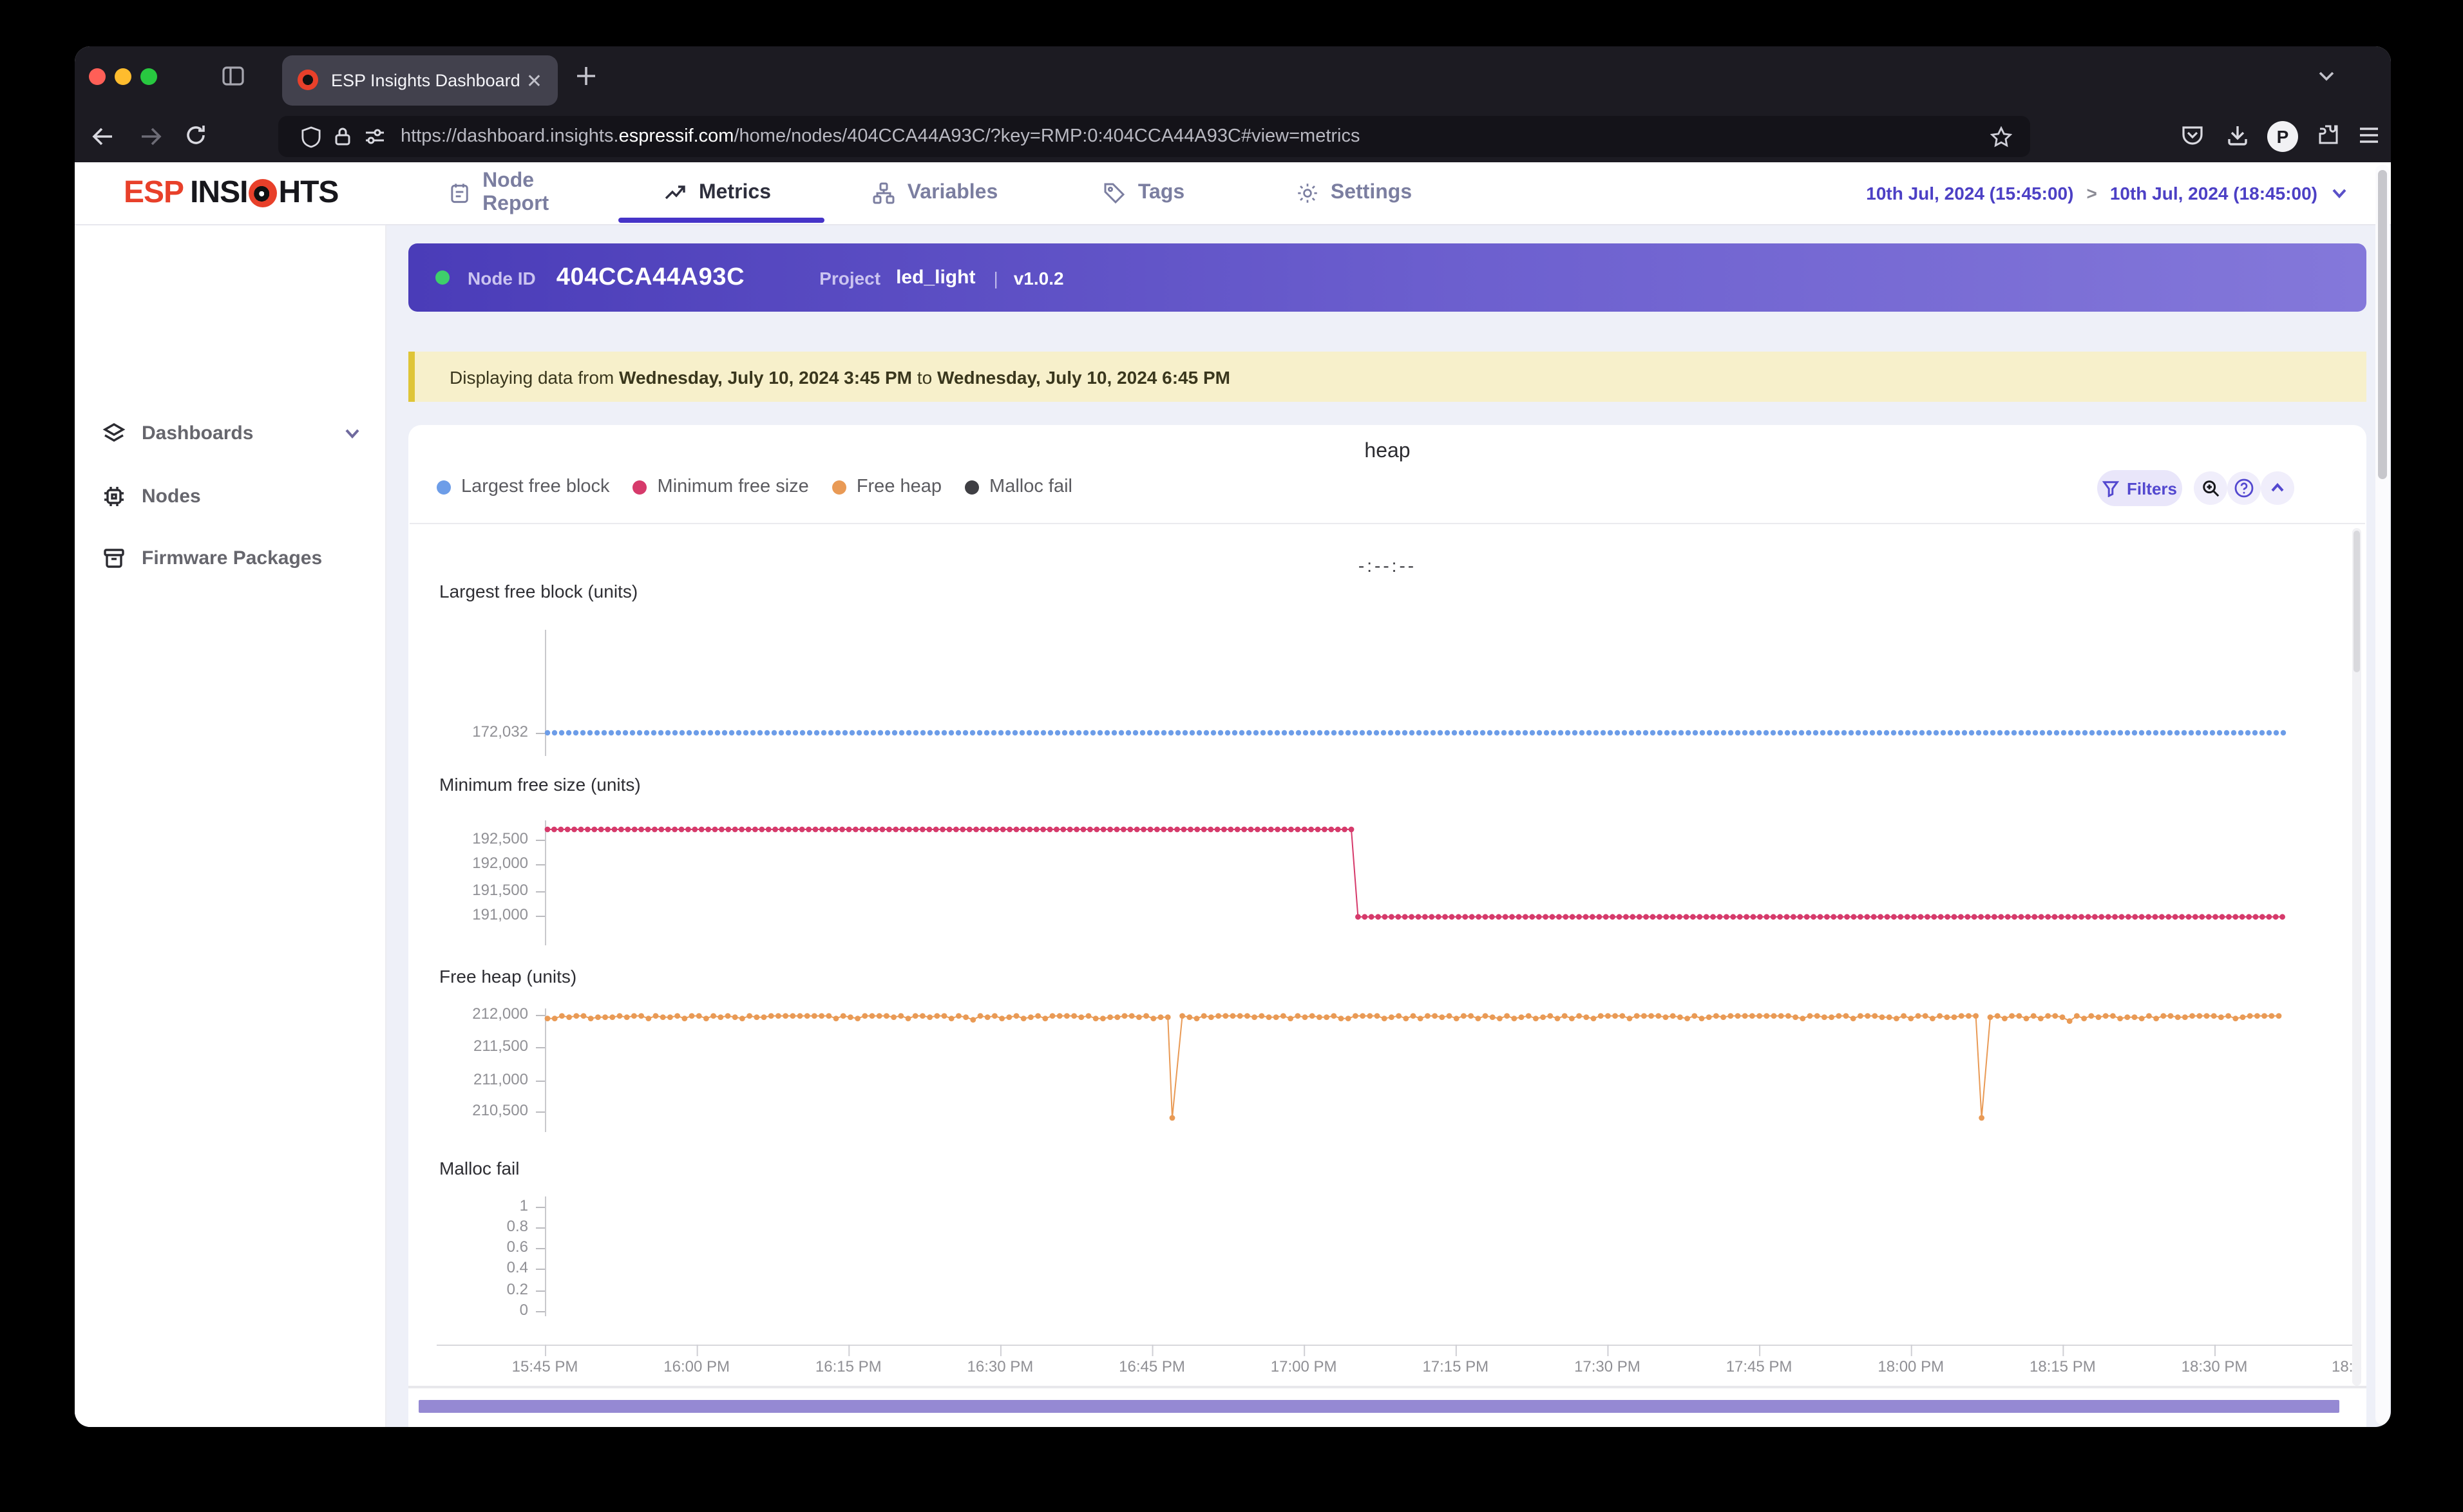 The height and width of the screenshot is (1512, 2463). Describe the element at coordinates (850, 277) in the screenshot. I see `project-label: Project` at that location.